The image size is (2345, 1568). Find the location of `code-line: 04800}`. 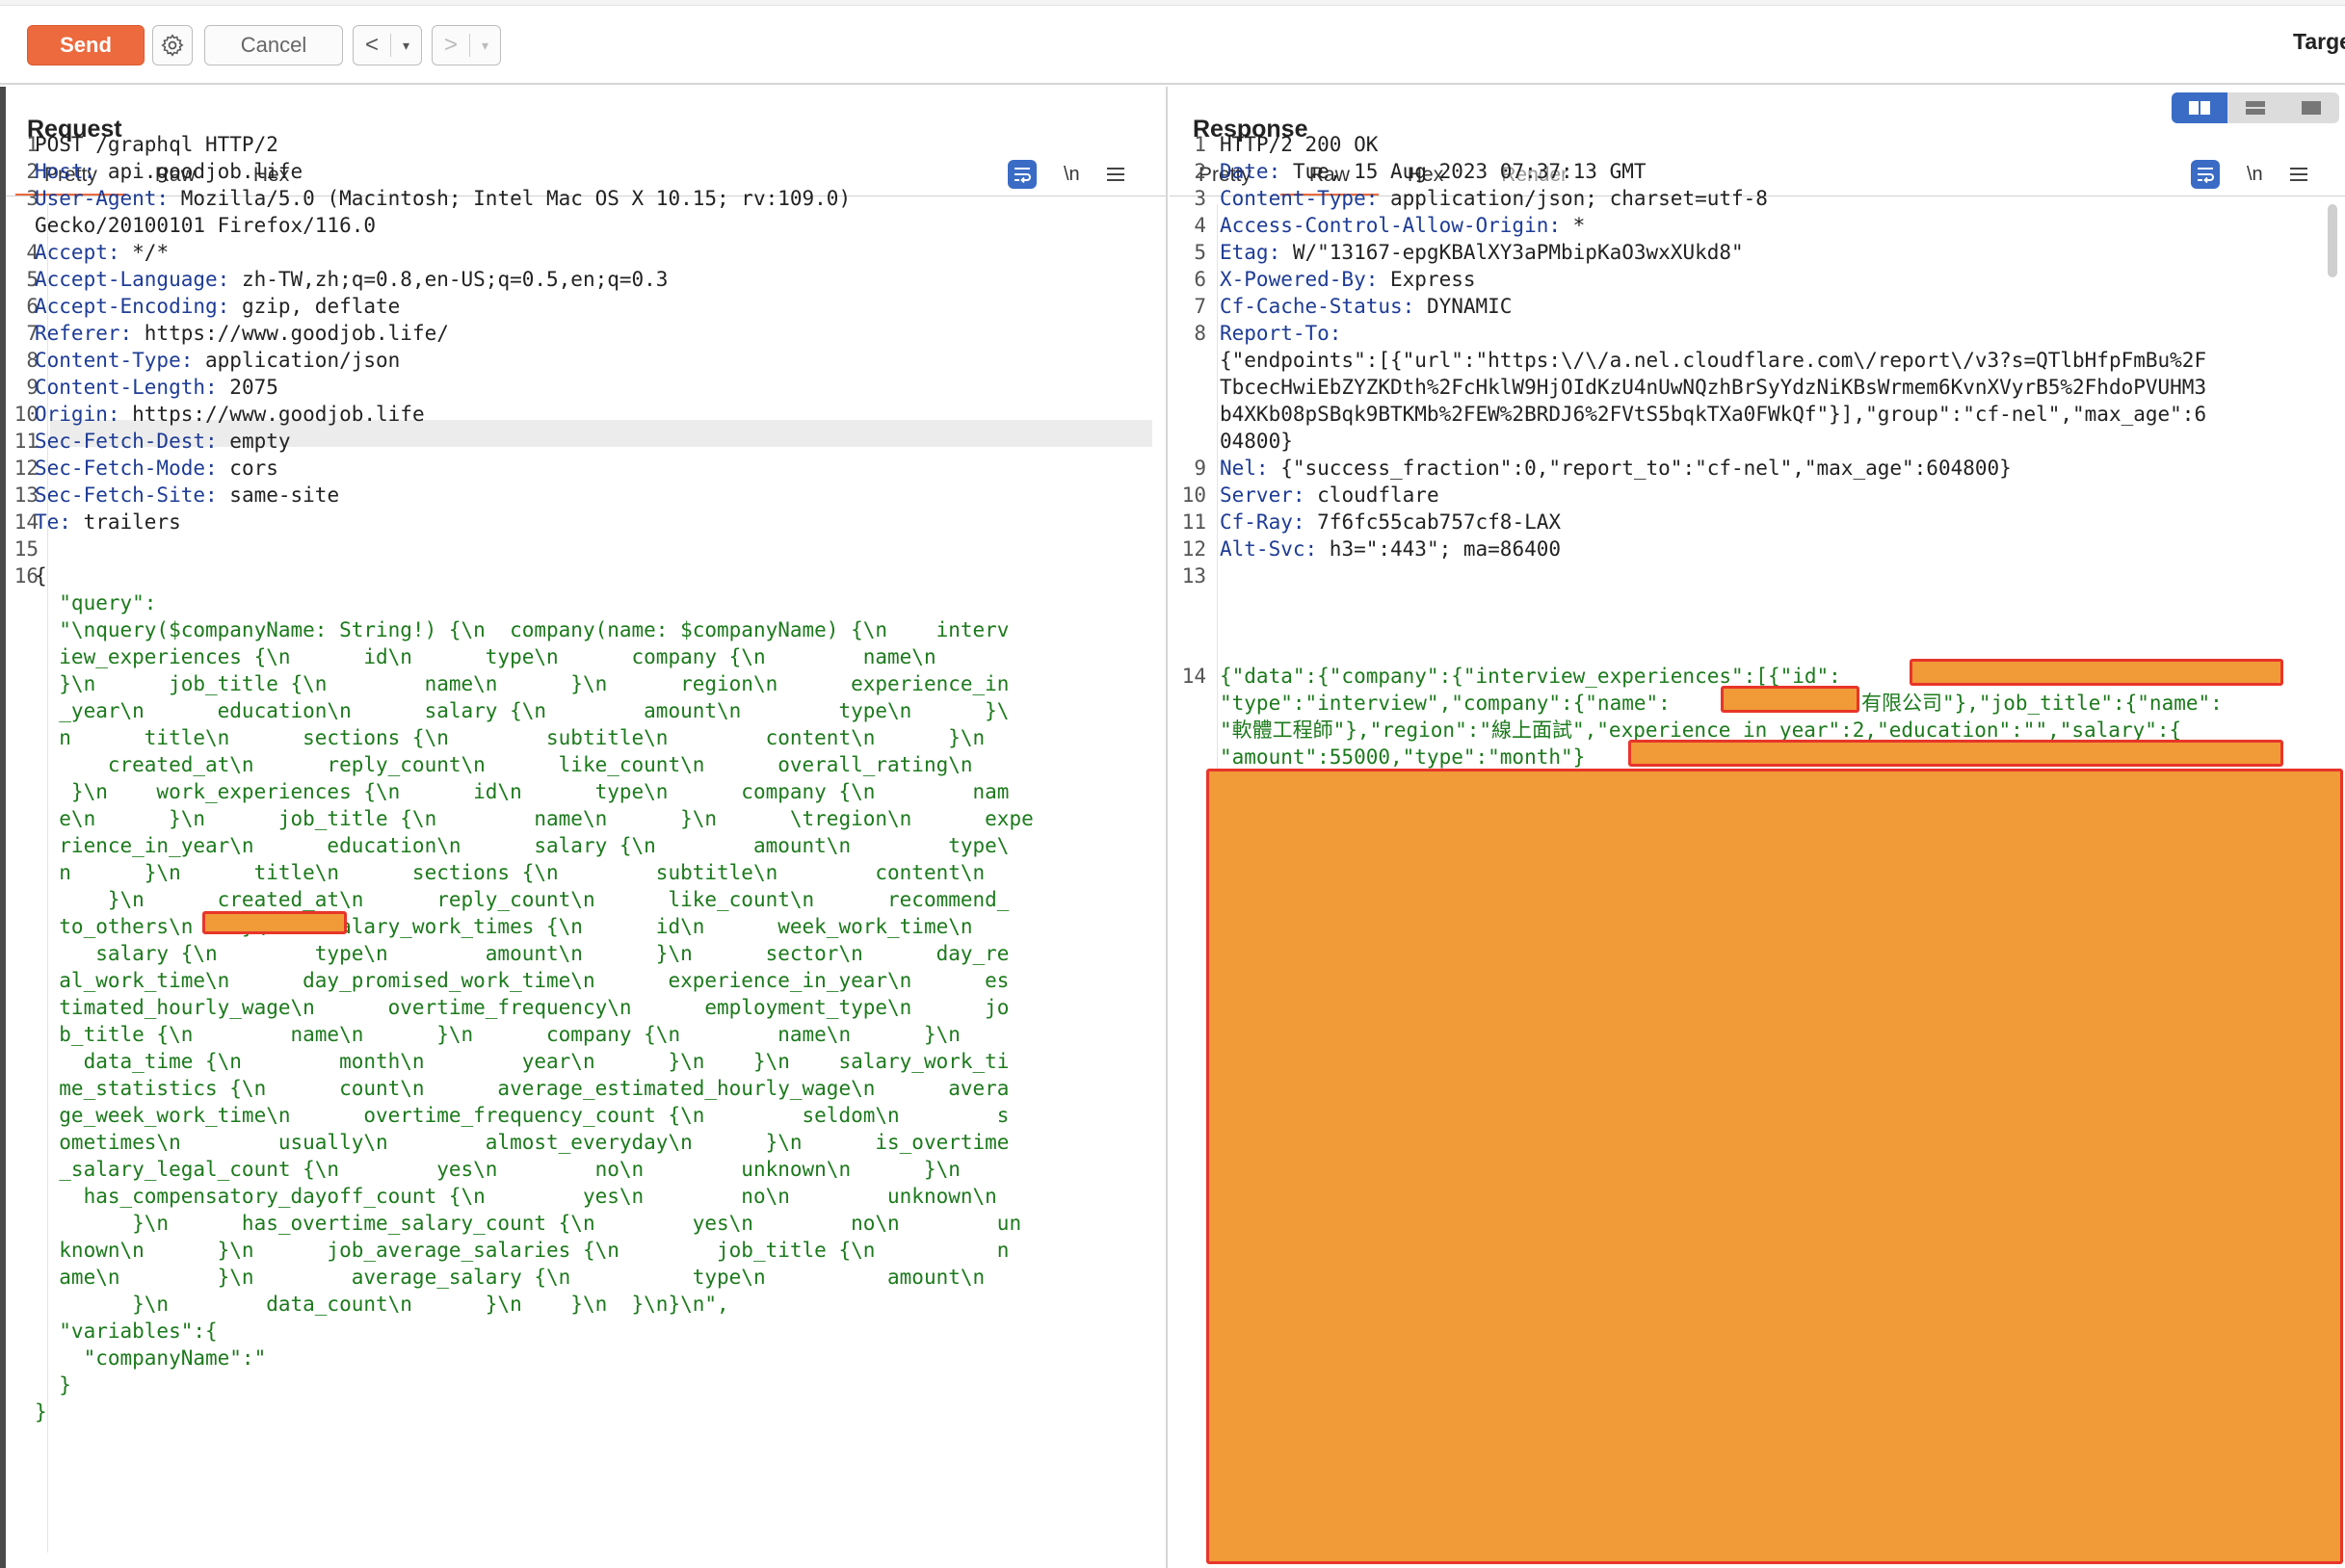

code-line: 04800} is located at coordinates (1256, 441).